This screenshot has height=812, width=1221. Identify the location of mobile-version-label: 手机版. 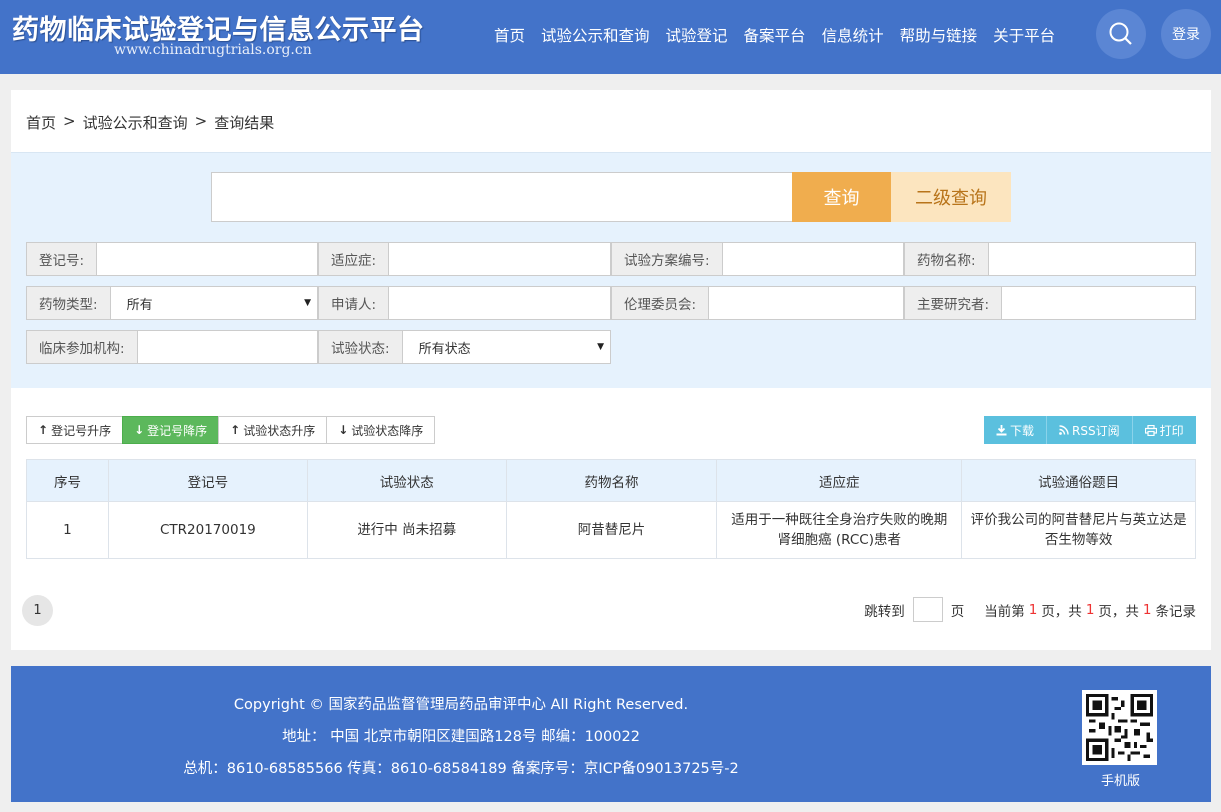
(1120, 779).